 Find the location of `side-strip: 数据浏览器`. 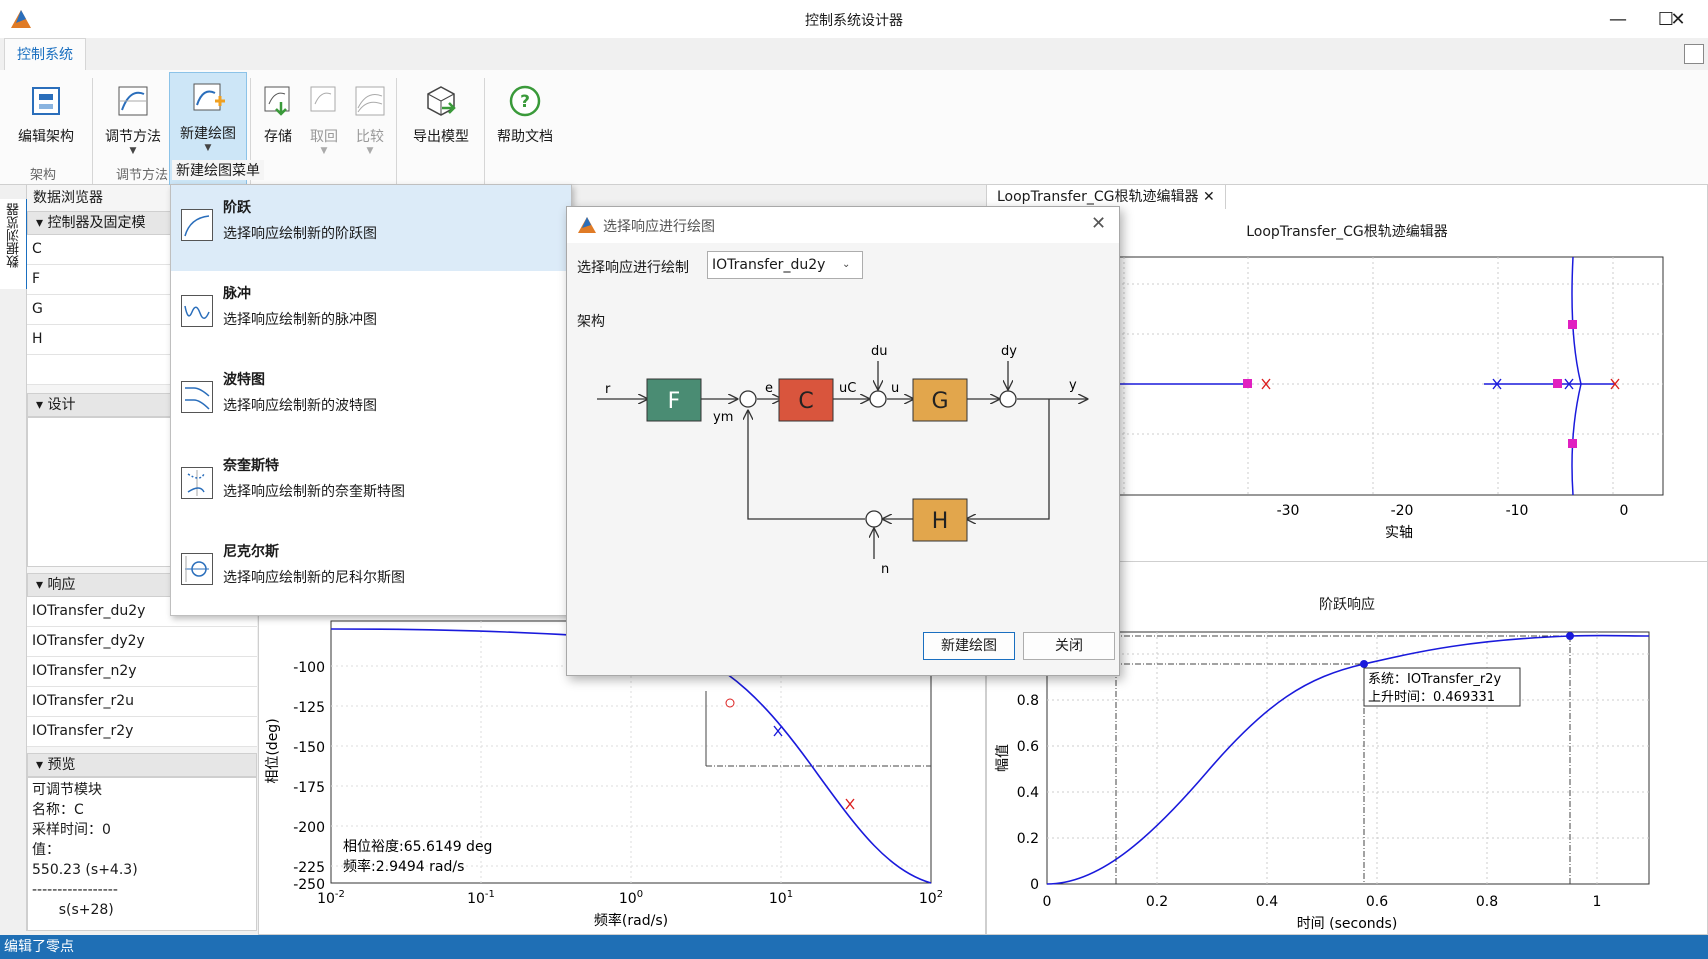

side-strip: 数据浏览器 is located at coordinates (14, 558).